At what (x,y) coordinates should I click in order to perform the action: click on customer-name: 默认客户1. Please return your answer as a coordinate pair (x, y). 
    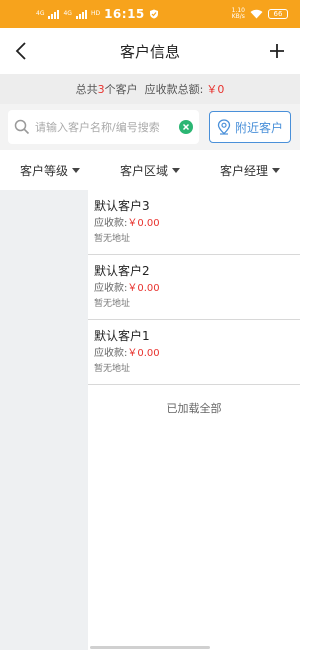
    Looking at the image, I should click on (122, 336).